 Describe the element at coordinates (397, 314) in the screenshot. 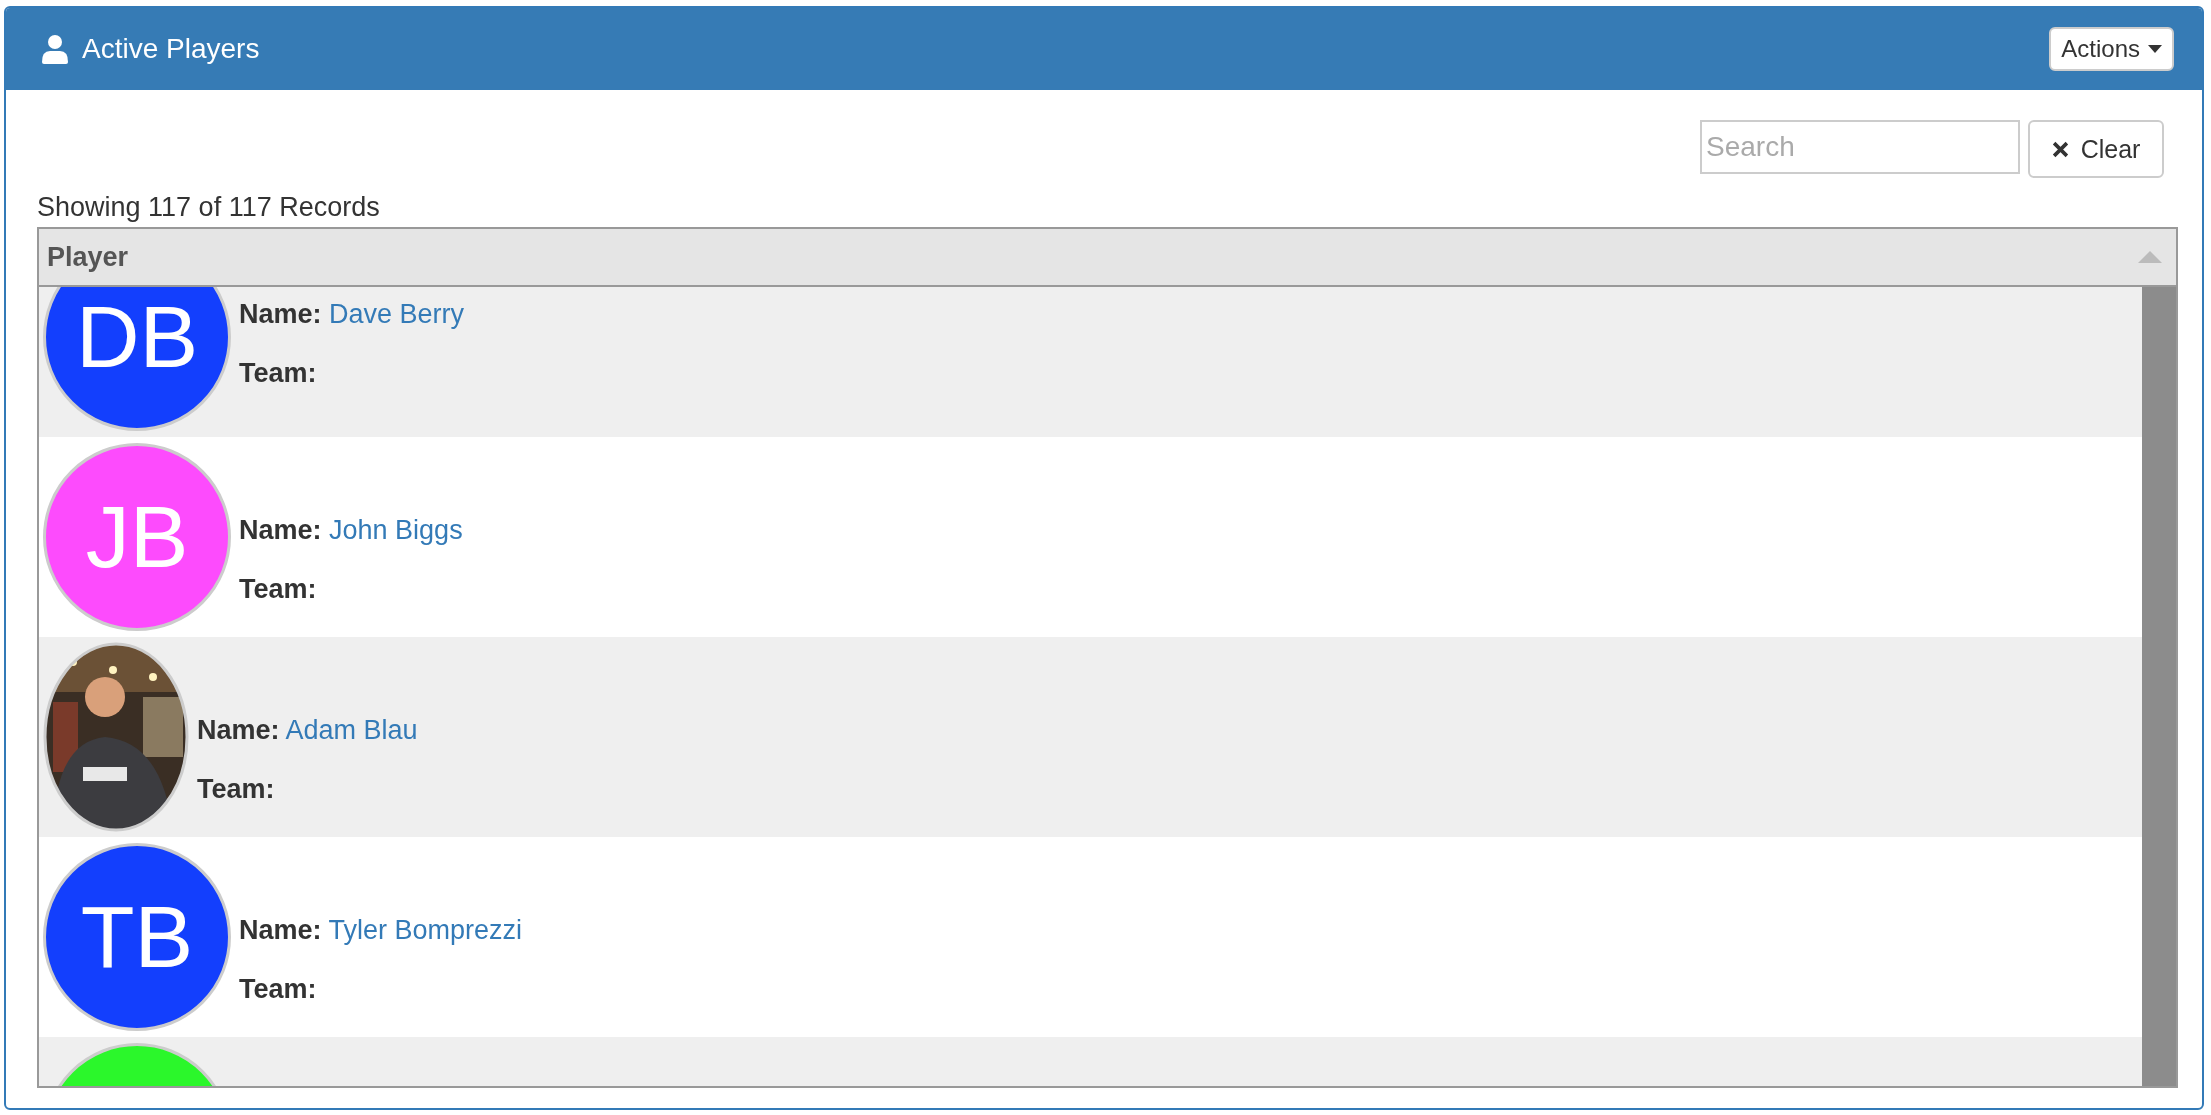

I see `player-name-link: Dave Berry` at that location.